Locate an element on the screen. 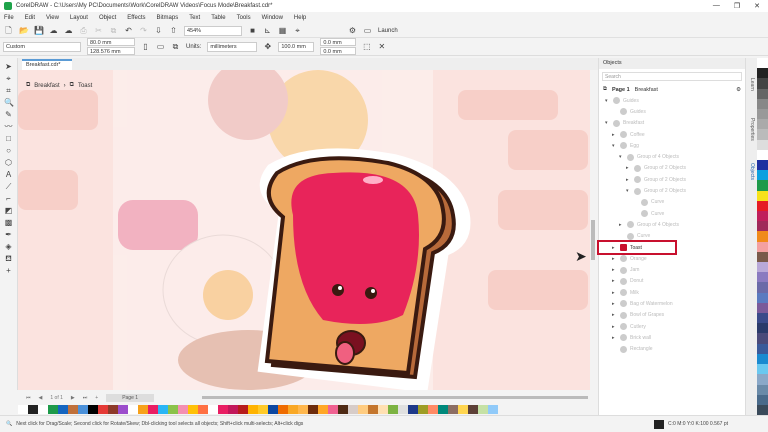 Image resolution: width=768 pixels, height=432 pixels. breadcrumb-item: Toast is located at coordinates (85, 86).